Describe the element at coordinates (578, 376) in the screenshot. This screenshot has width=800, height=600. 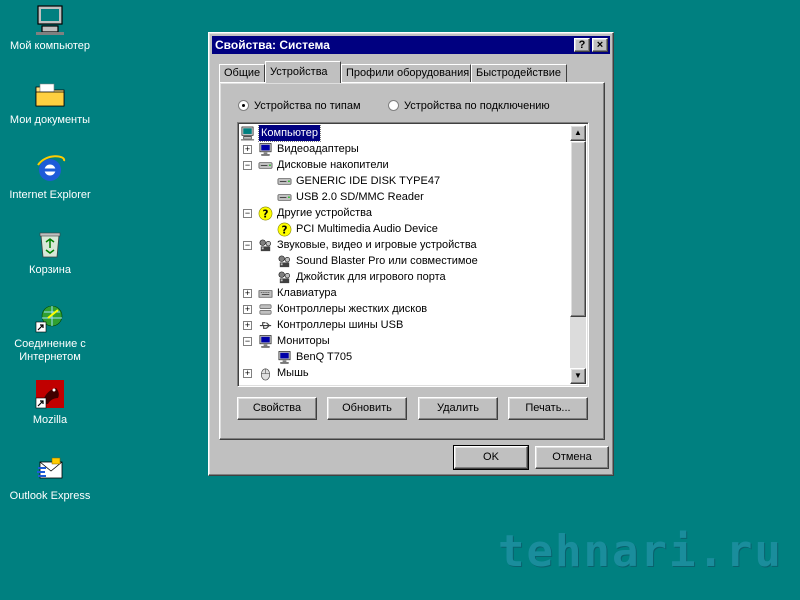
I see `scroll-down-button: ▼` at that location.